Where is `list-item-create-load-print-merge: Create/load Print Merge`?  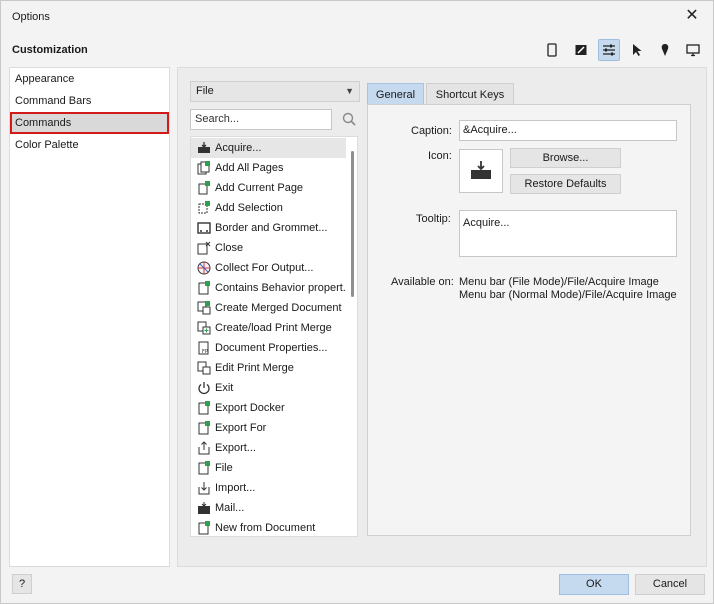
list-item-create-load-print-merge: Create/load Print Merge is located at coordinates (268, 328).